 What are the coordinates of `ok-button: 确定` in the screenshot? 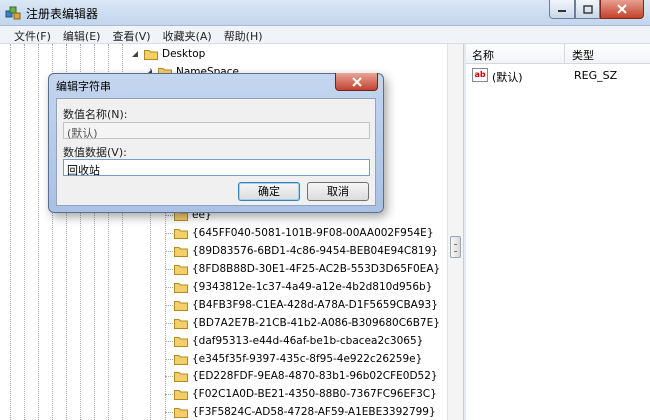 It's located at (269, 191).